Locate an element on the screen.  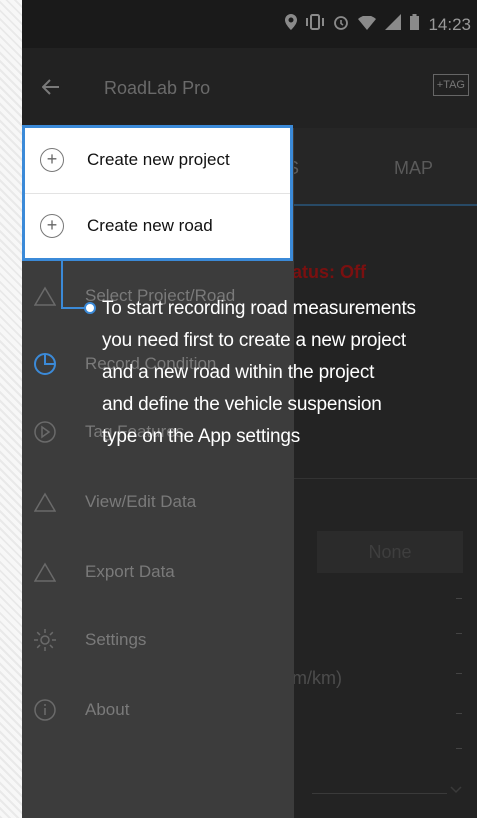
wifi-icon is located at coordinates (367, 24).